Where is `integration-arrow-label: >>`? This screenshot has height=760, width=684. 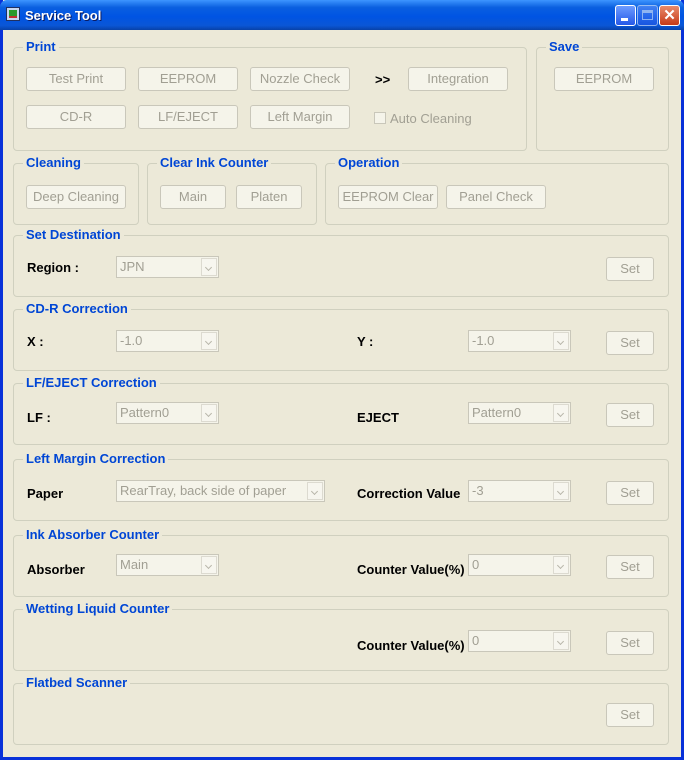 integration-arrow-label: >> is located at coordinates (383, 79).